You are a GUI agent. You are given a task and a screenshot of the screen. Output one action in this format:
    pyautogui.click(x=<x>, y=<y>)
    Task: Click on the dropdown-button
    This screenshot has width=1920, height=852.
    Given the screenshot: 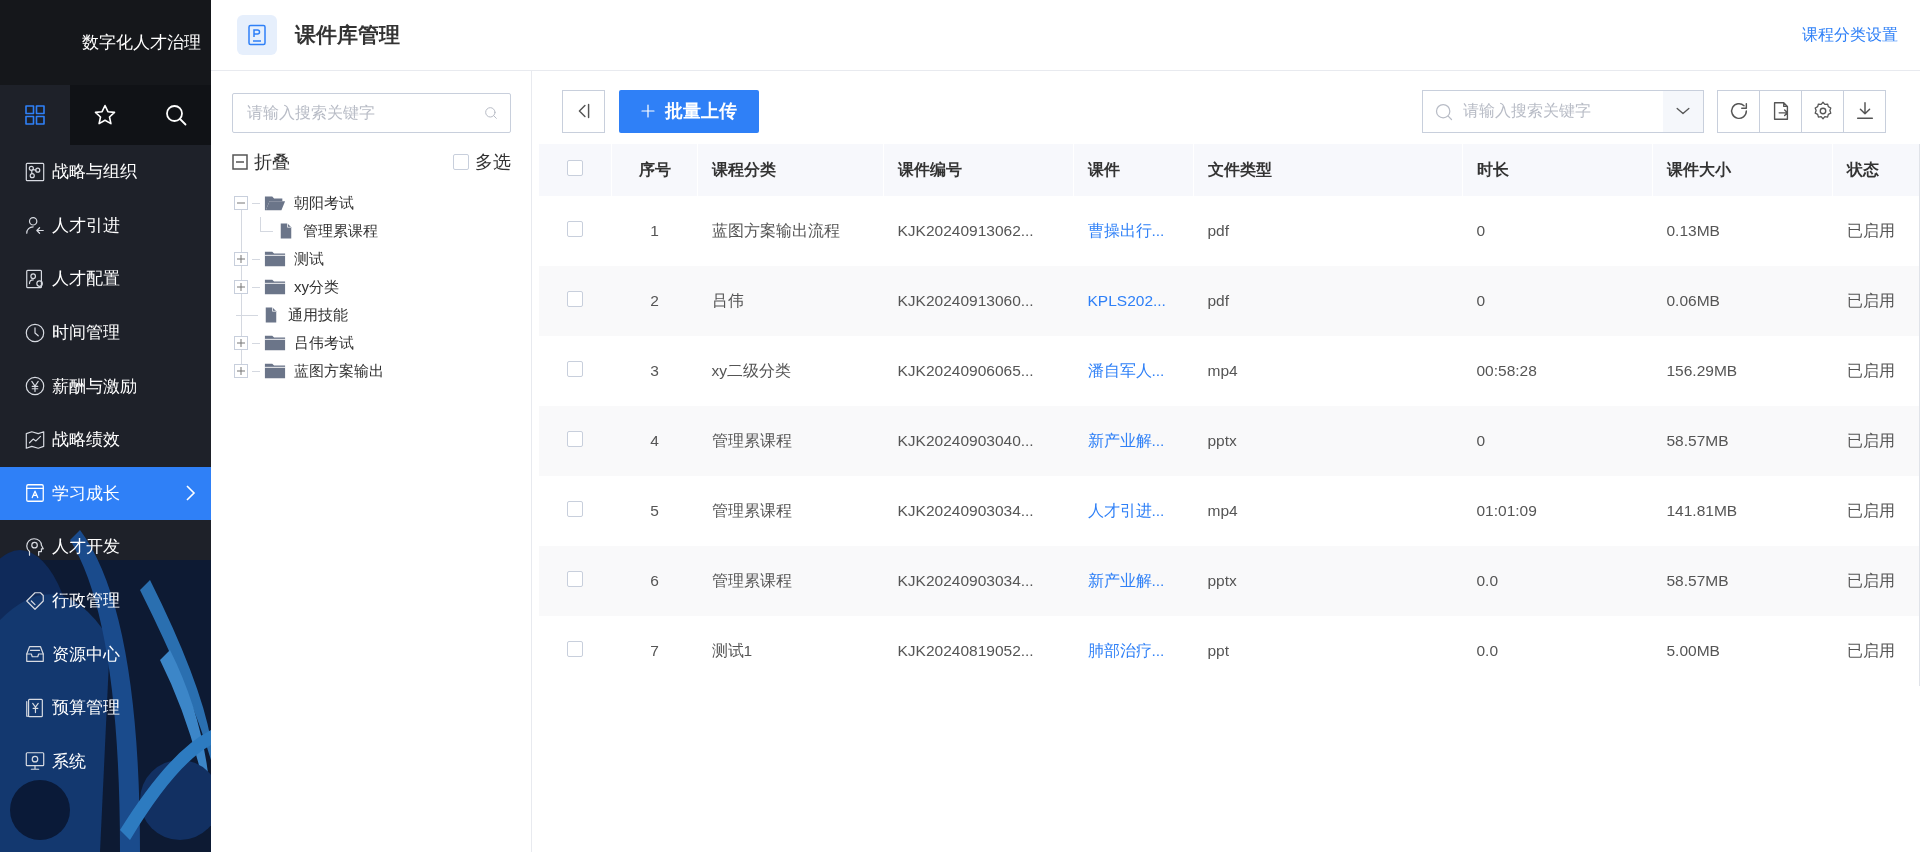 What is the action you would take?
    pyautogui.click(x=1683, y=111)
    